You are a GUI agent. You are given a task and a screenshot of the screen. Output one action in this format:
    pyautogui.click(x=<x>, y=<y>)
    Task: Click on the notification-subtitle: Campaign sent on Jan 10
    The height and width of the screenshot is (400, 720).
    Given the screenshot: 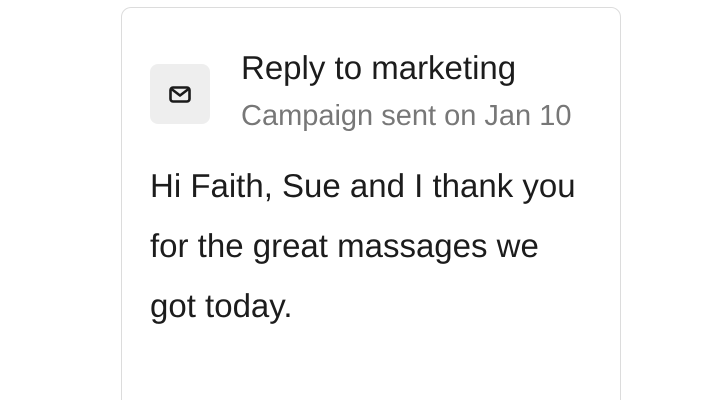 What is the action you would take?
    pyautogui.click(x=406, y=116)
    